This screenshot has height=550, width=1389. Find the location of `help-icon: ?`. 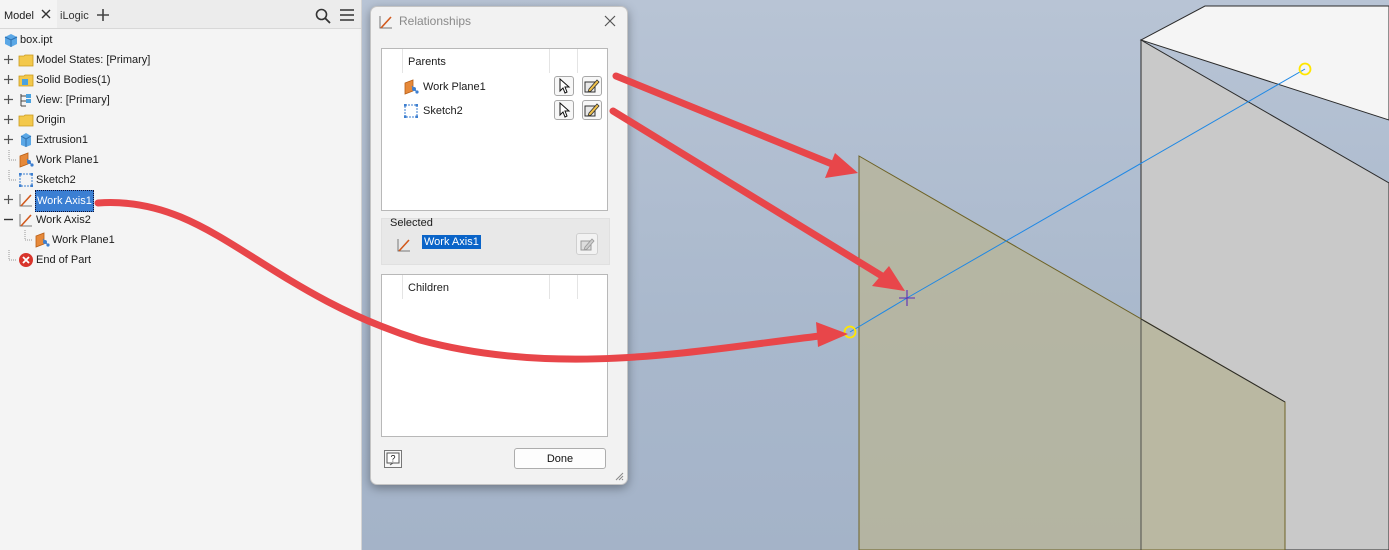

help-icon: ? is located at coordinates (393, 459).